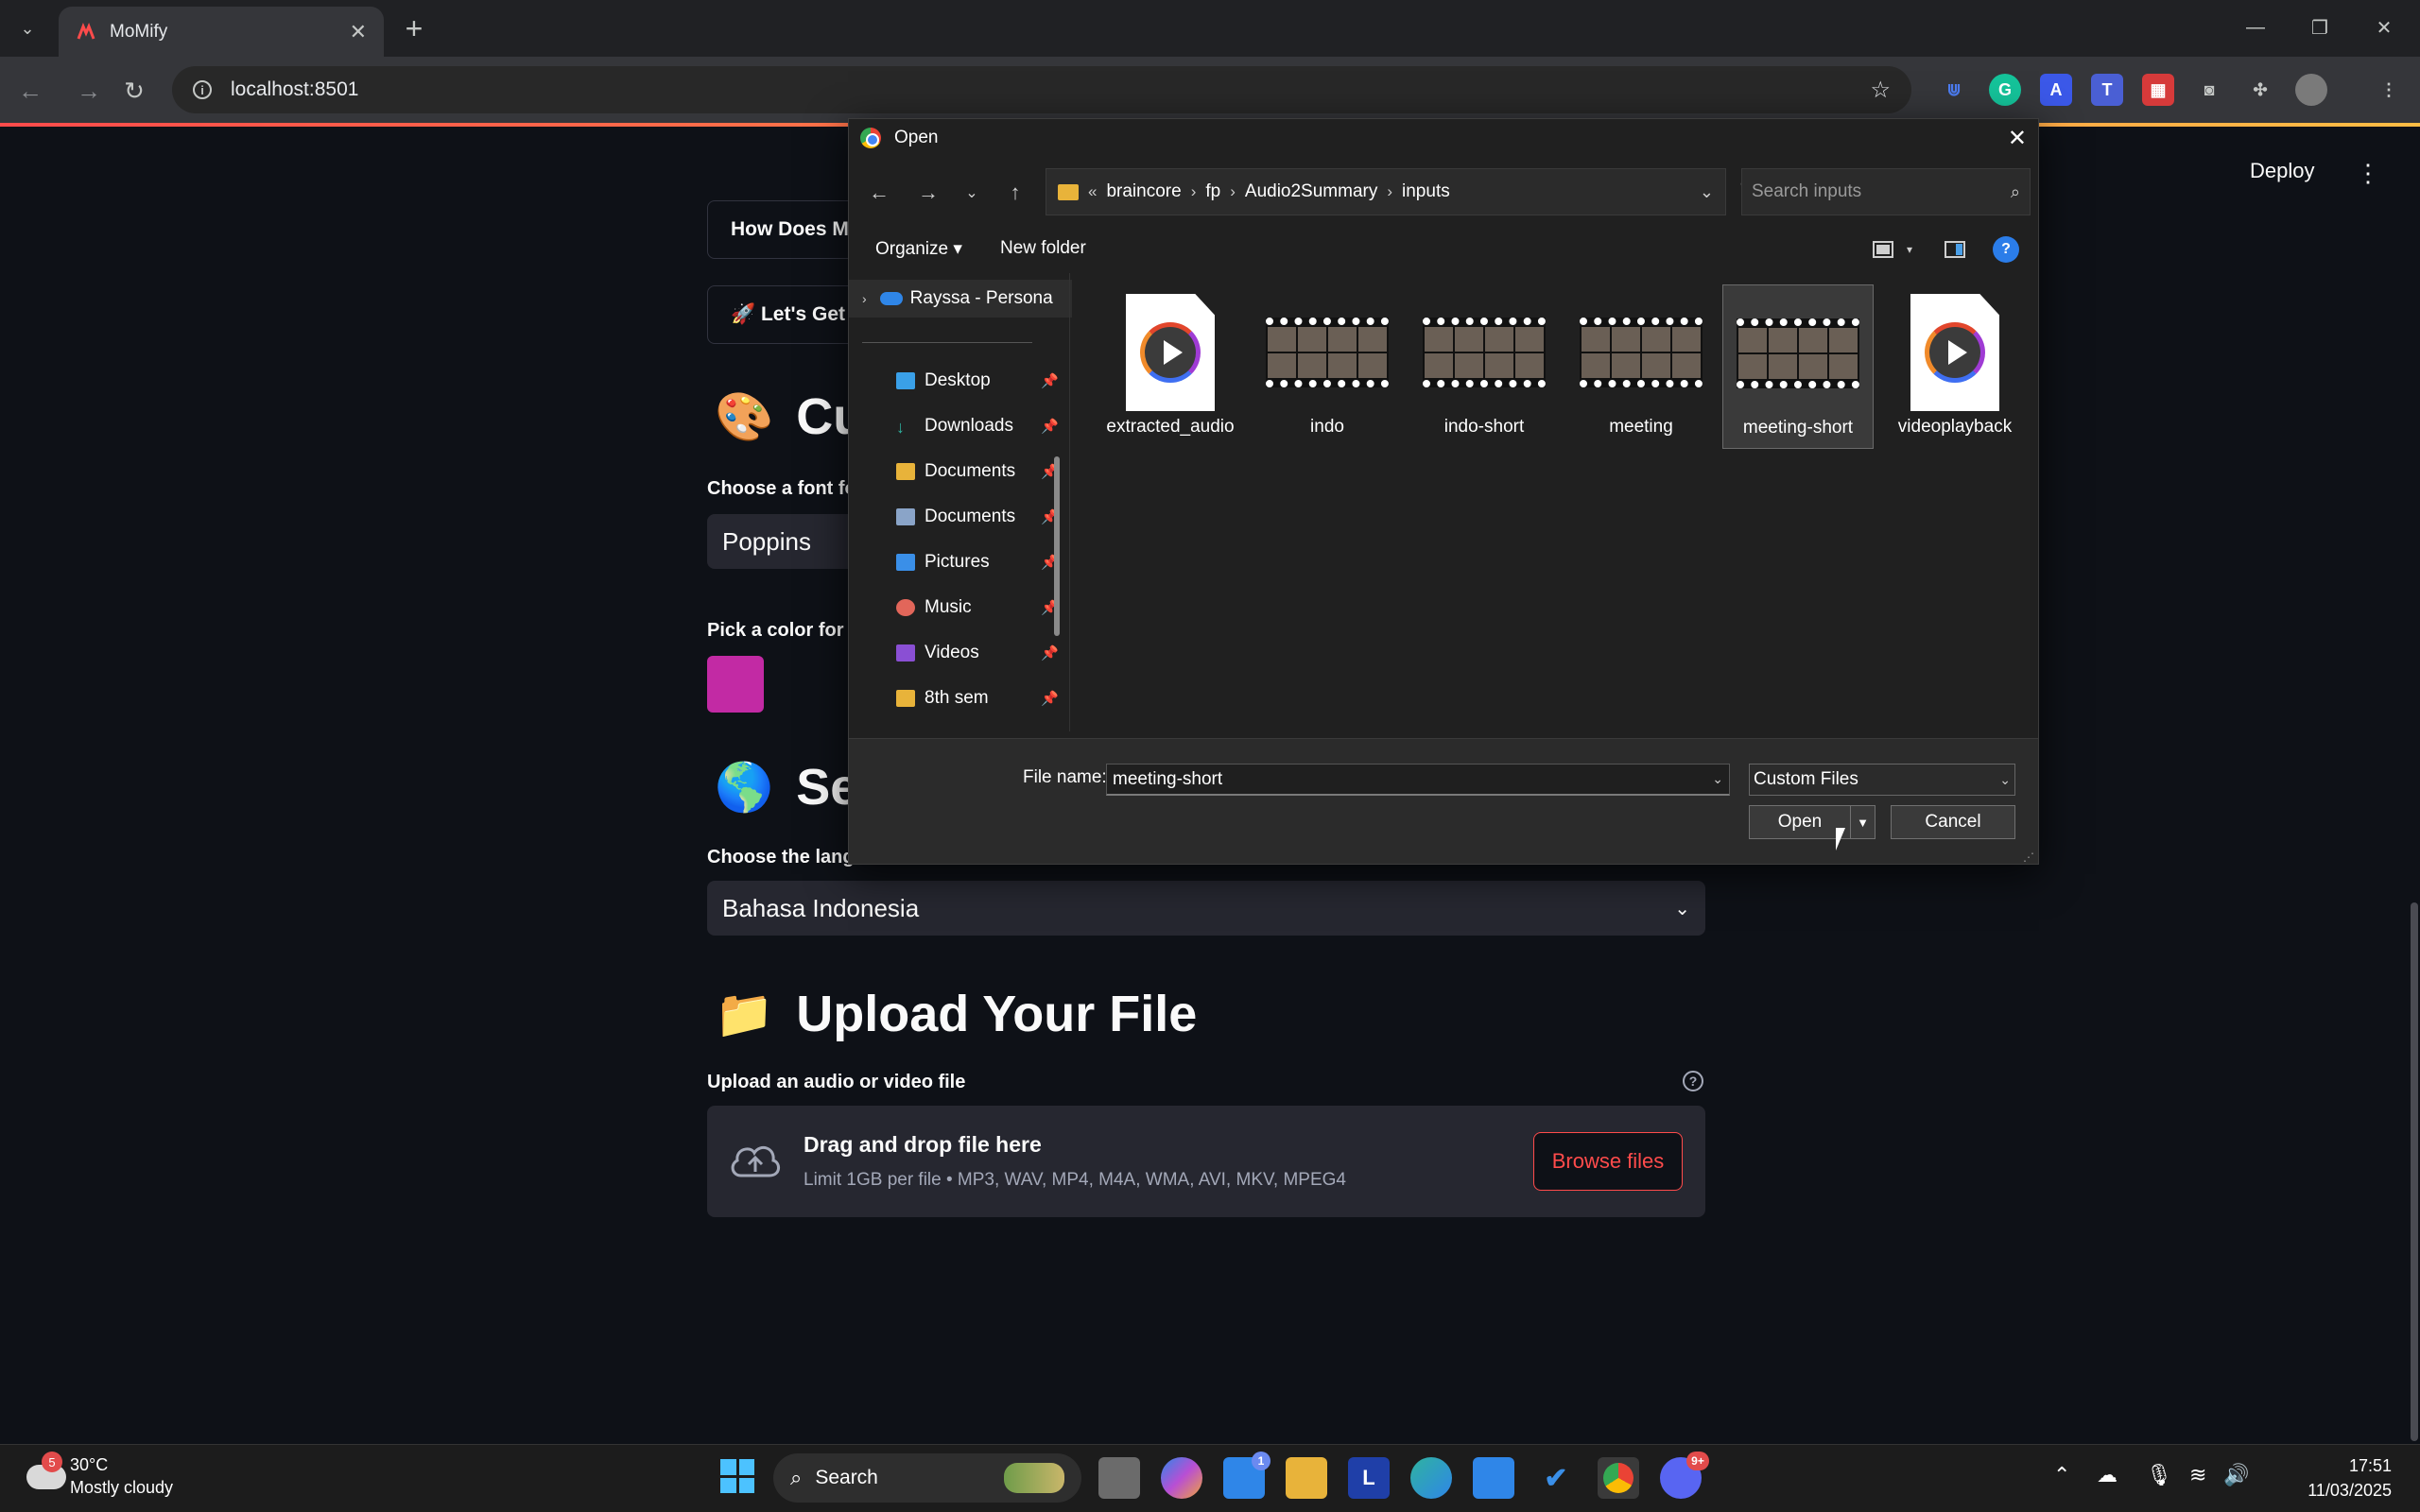 The width and height of the screenshot is (2420, 1512). What do you see at coordinates (414, 28) in the screenshot?
I see `new-tab-icon: +` at bounding box center [414, 28].